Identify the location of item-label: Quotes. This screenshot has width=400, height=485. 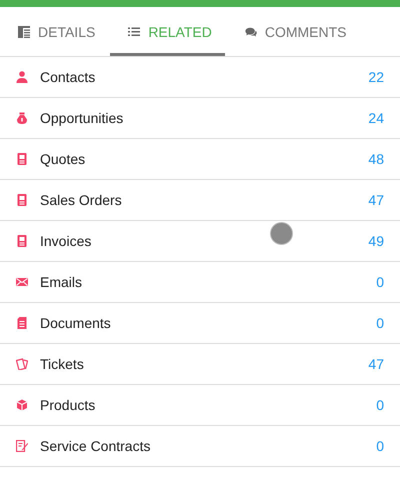
(63, 159).